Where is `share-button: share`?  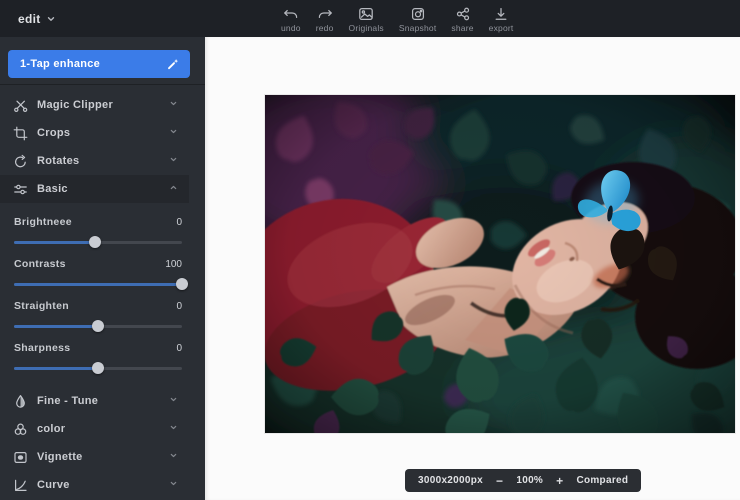
share-button: share is located at coordinates (462, 18).